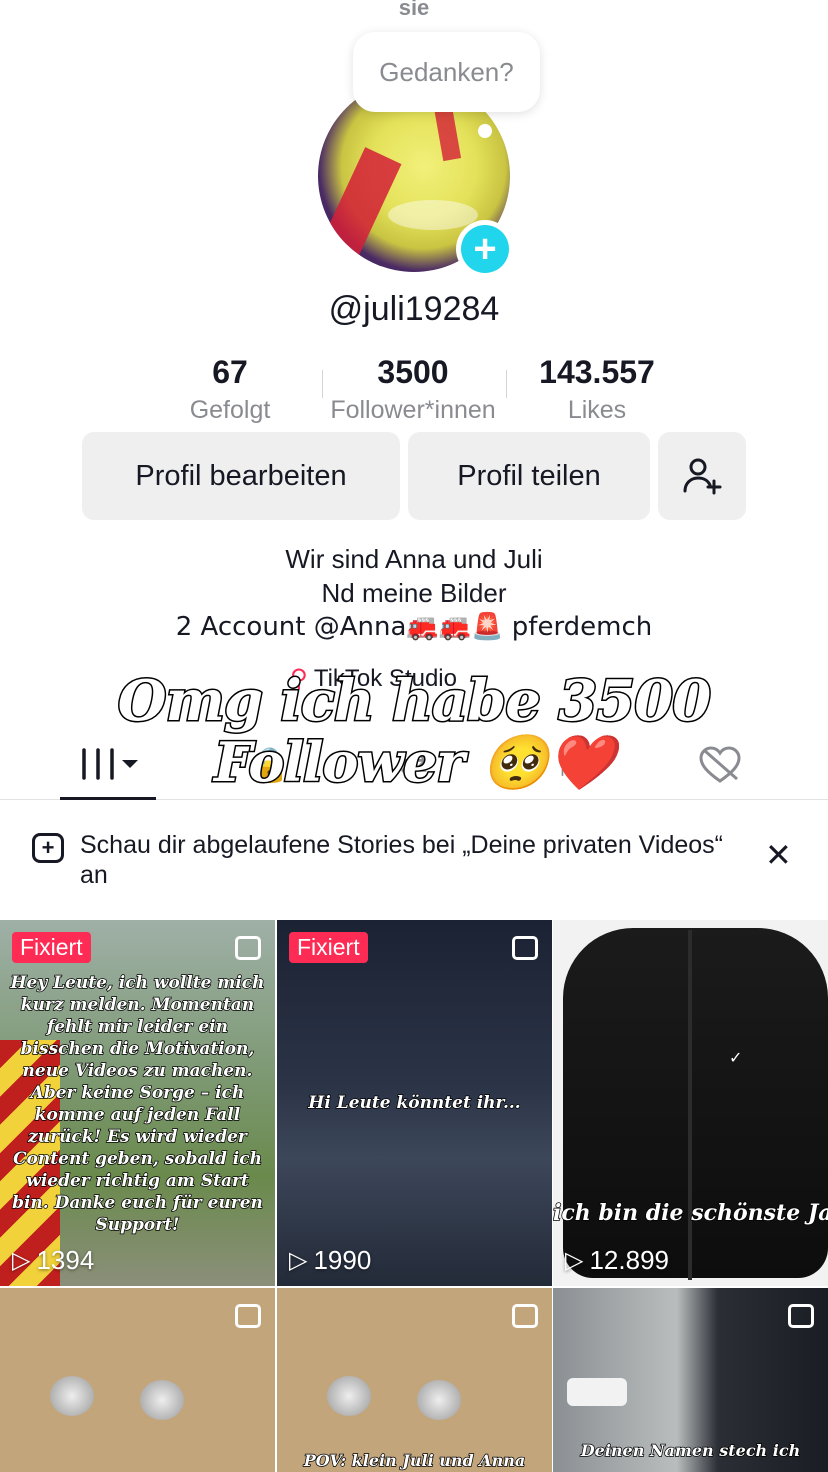  What do you see at coordinates (414, 762) in the screenshot?
I see `overlay-caption-line2: Follower 🥺❤️` at bounding box center [414, 762].